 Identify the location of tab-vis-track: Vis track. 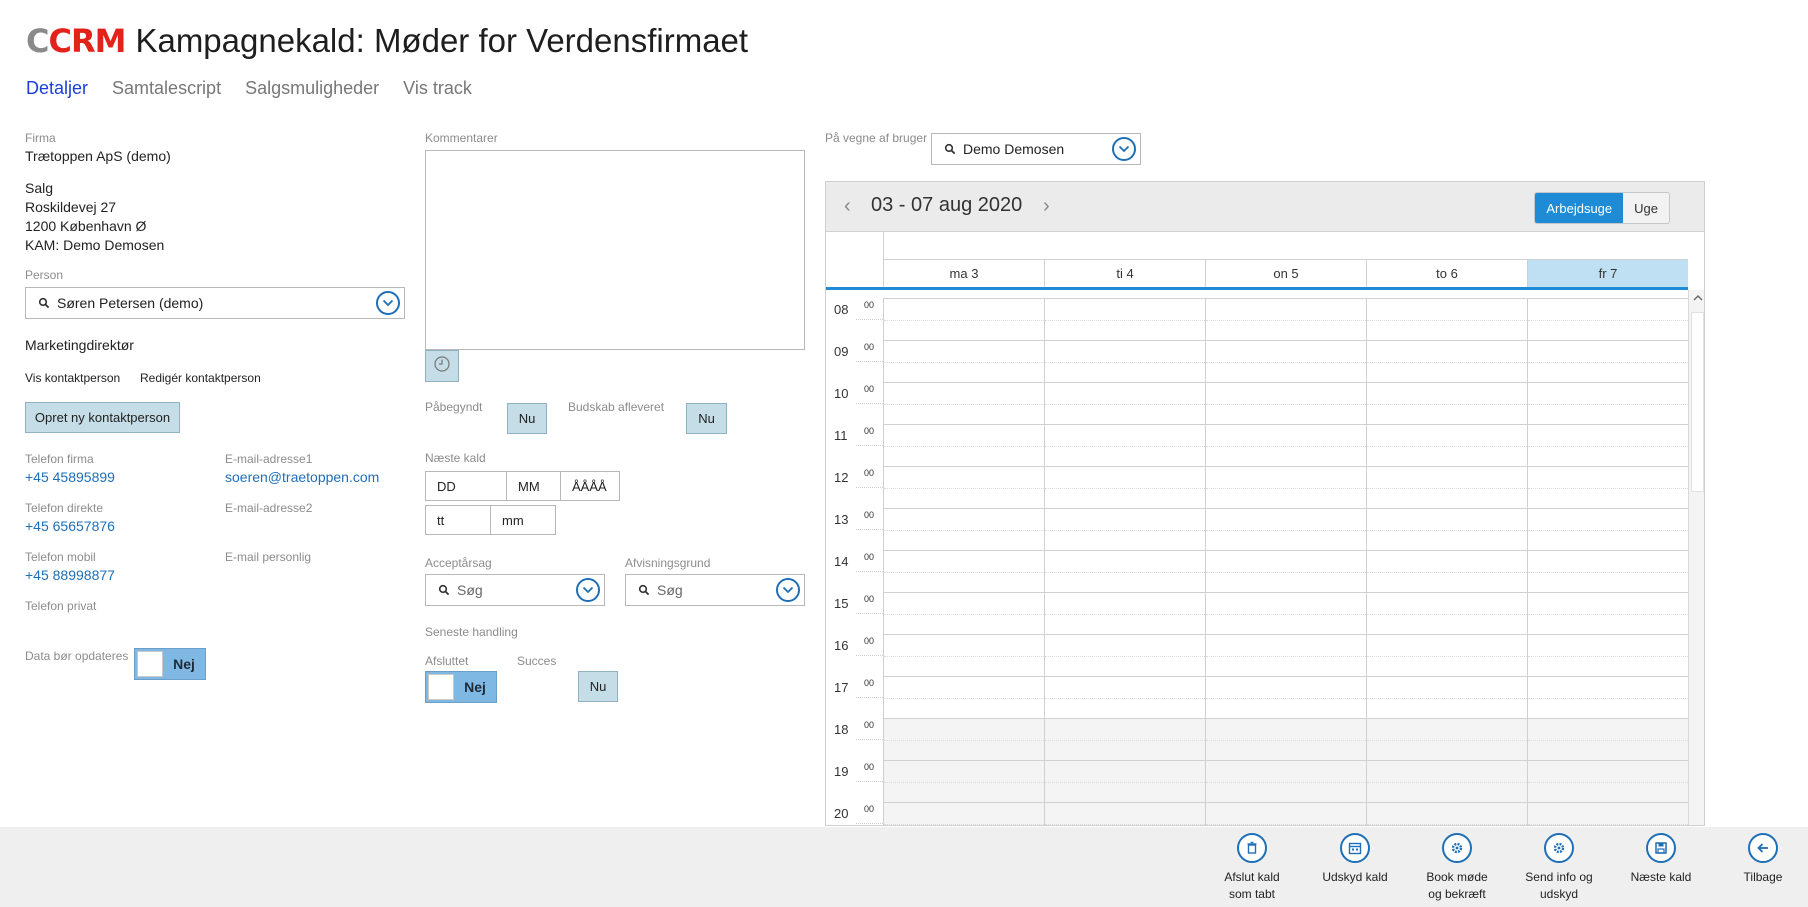
(437, 88).